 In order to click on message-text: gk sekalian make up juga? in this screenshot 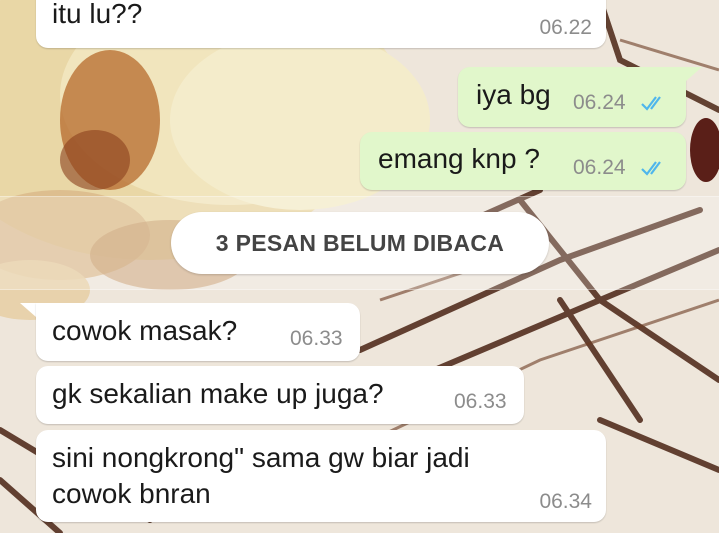, I will do `click(218, 393)`.